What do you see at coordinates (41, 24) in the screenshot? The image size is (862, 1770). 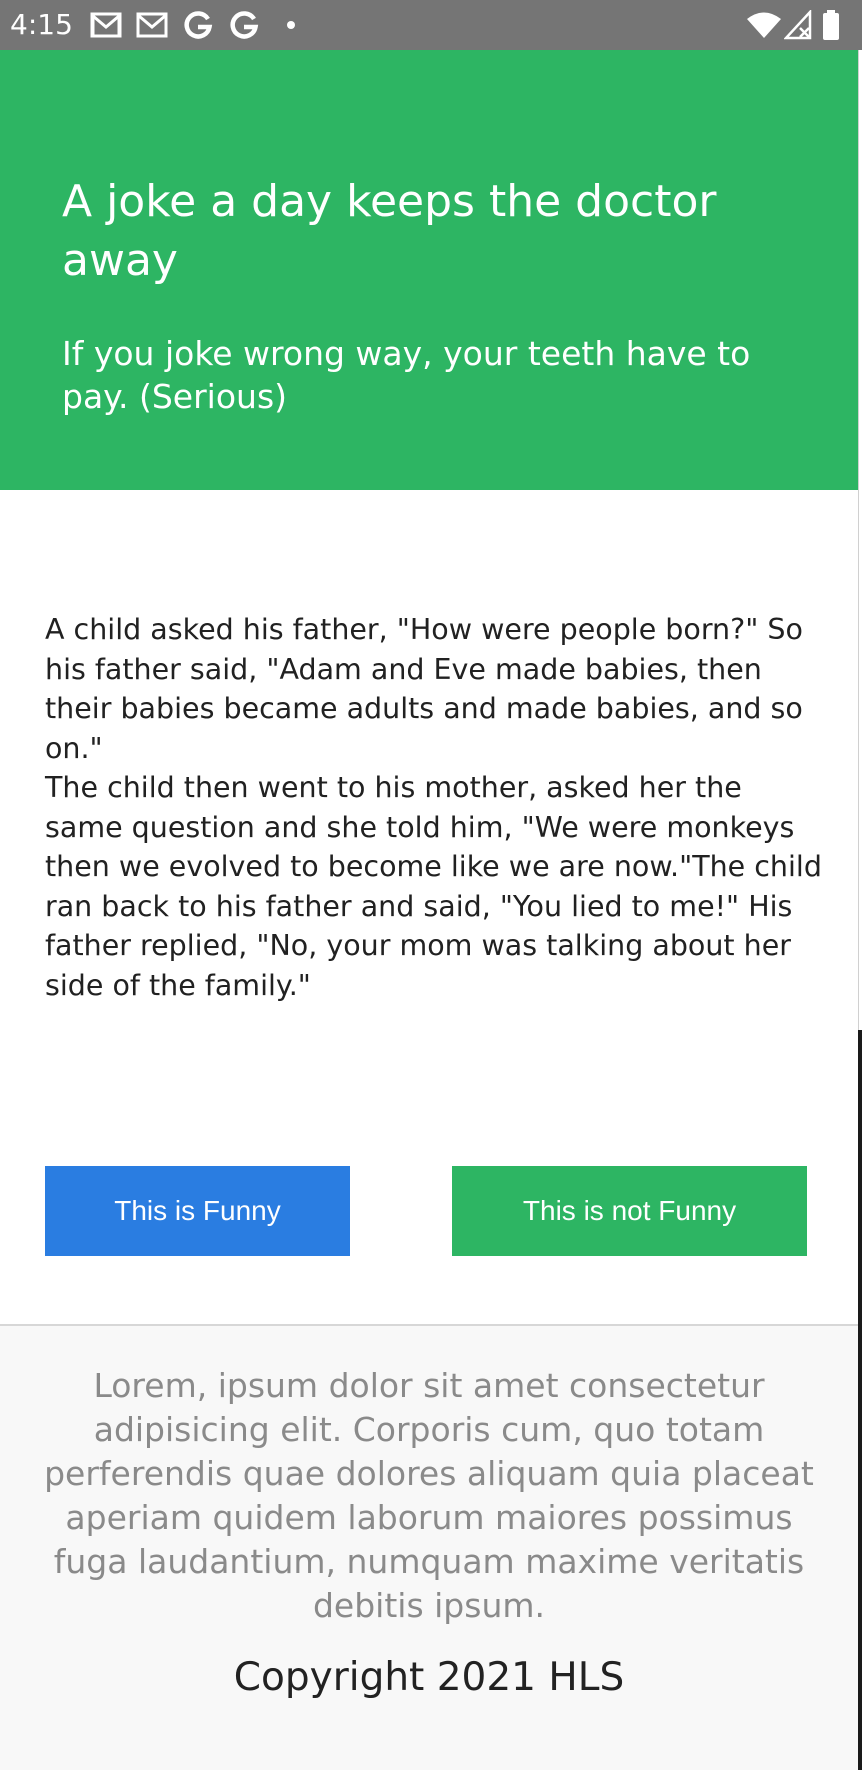 I see `status-time: 4:15` at bounding box center [41, 24].